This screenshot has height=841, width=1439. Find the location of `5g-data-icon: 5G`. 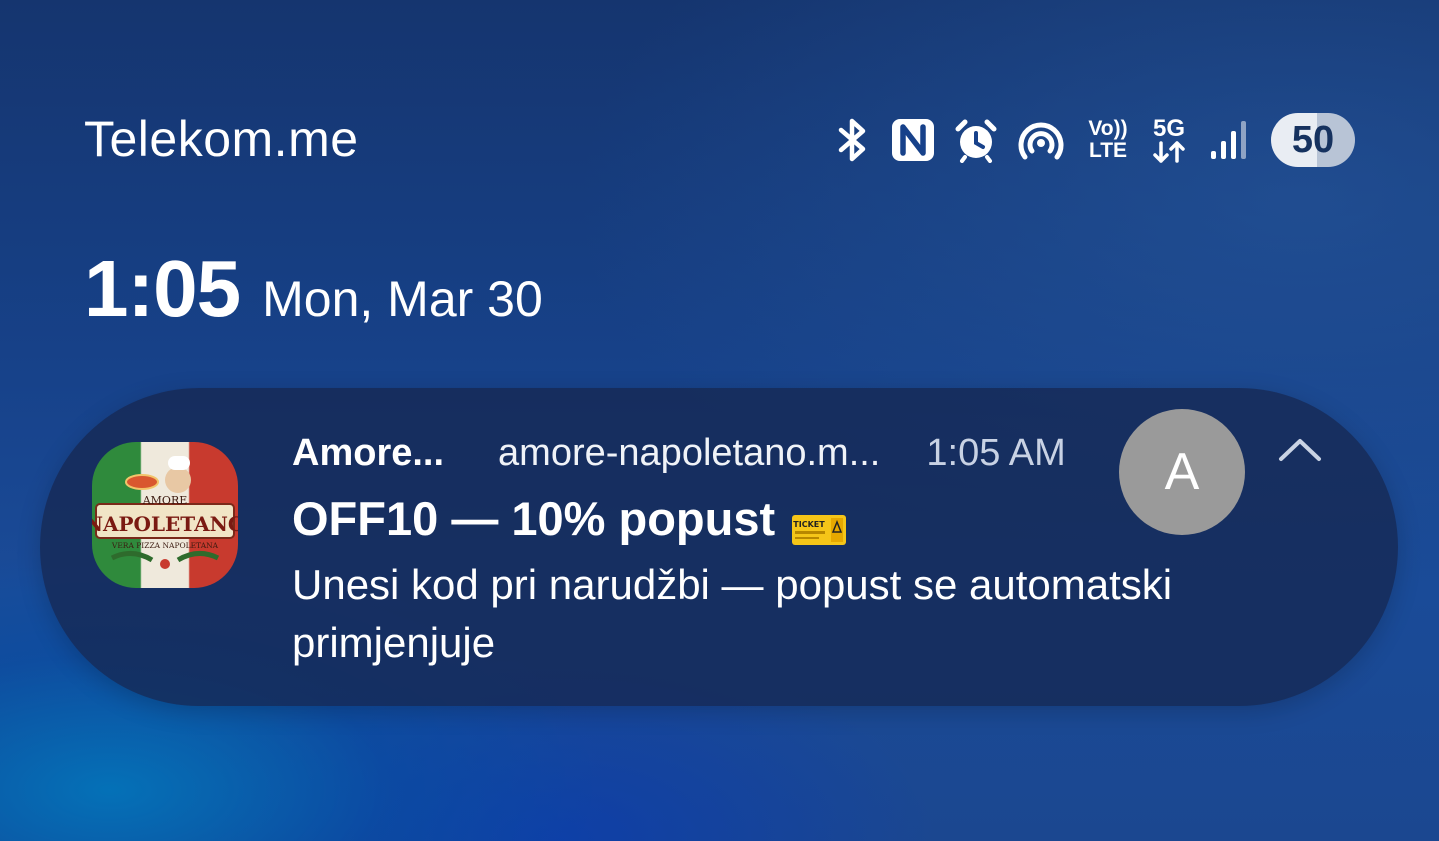

5g-data-icon: 5G is located at coordinates (1169, 140).